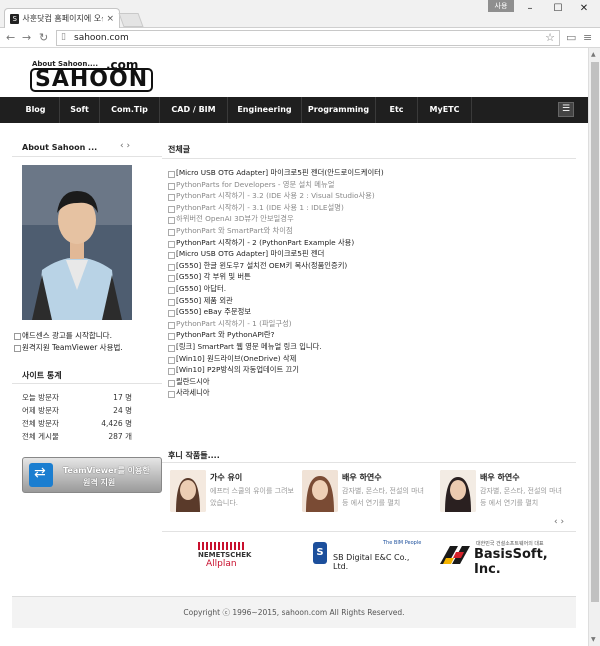 The height and width of the screenshot is (646, 600). I want to click on bookmark-star-icon: ☆, so click(550, 37).